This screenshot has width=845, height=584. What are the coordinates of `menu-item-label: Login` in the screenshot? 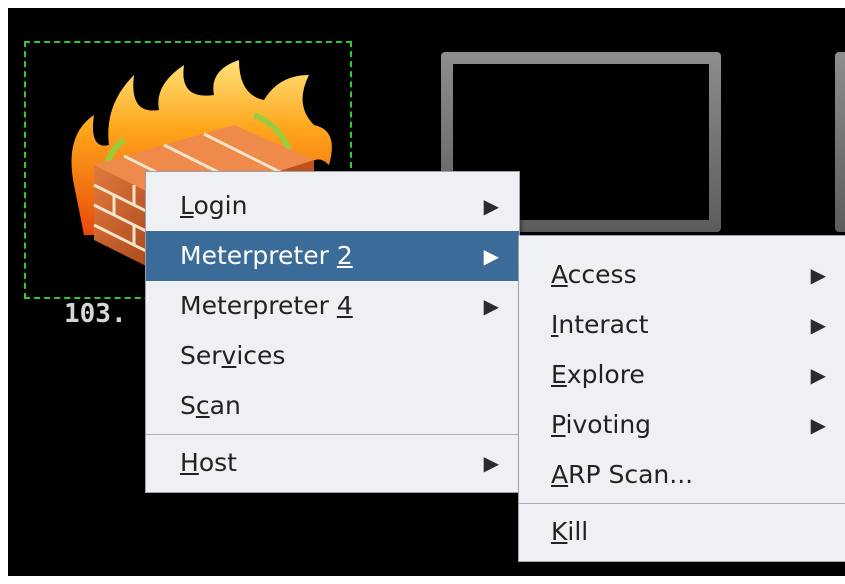 It's located at (214, 205).